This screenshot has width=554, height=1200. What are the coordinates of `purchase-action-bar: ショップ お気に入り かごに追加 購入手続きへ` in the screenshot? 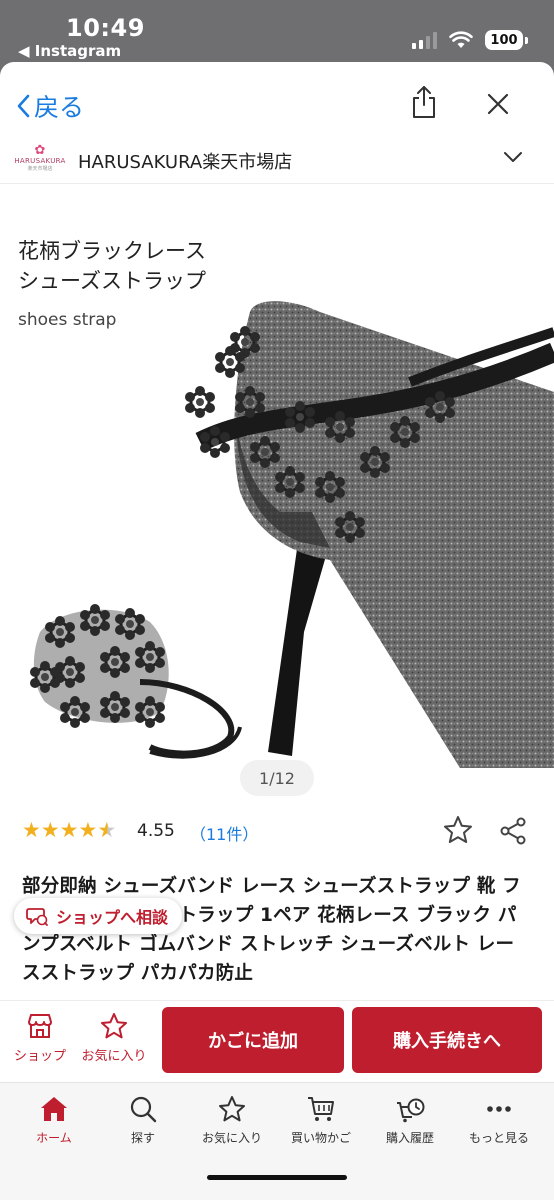 It's located at (277, 1040).